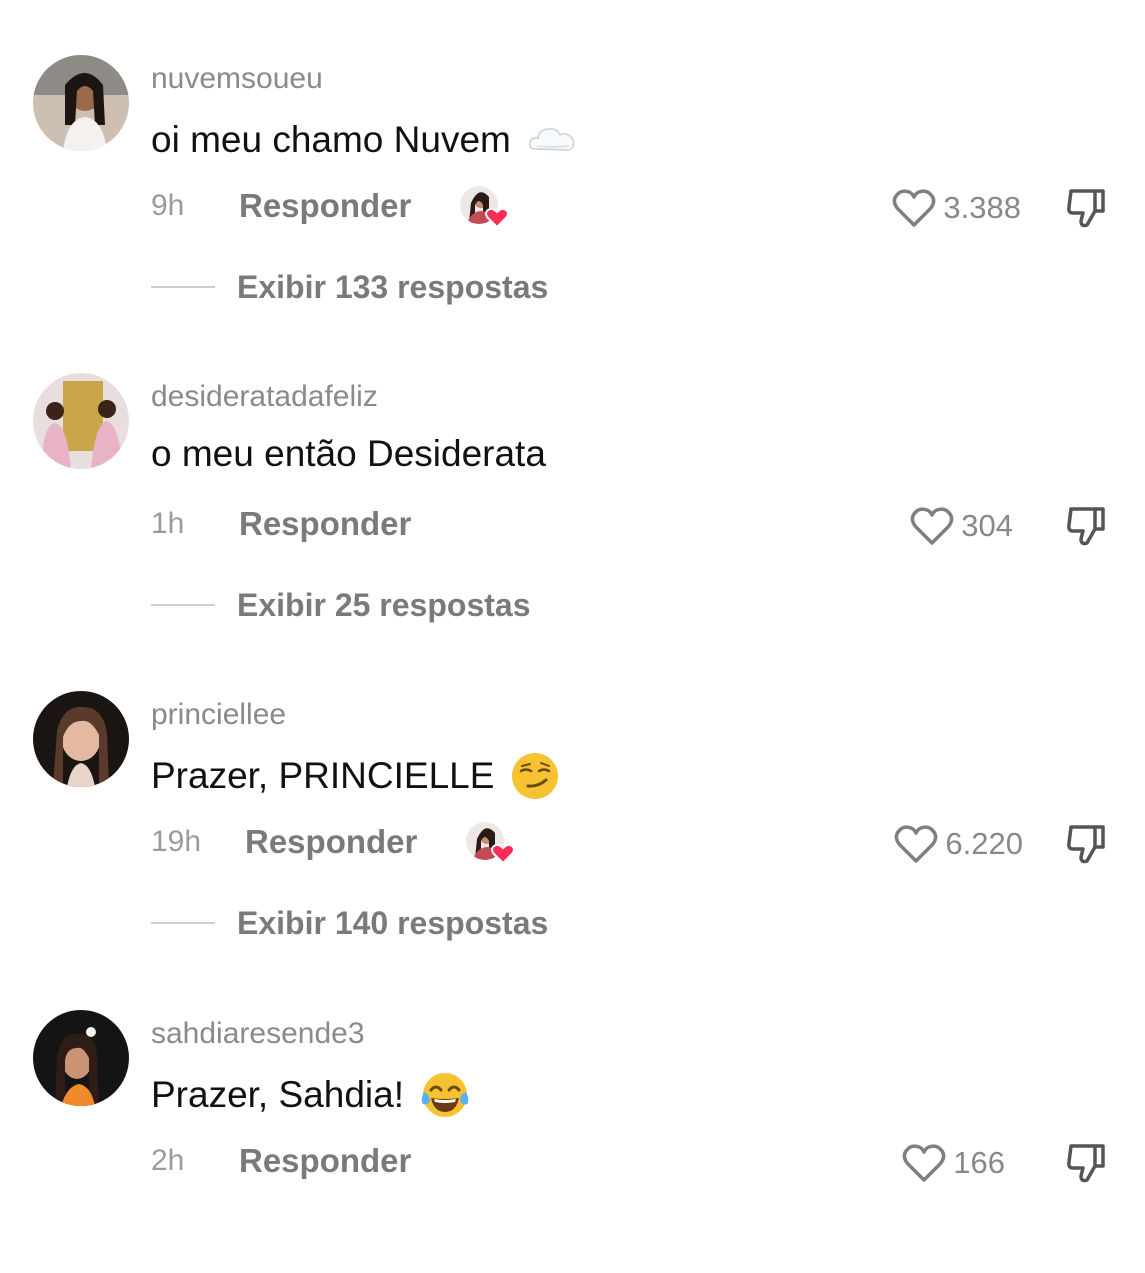 The image size is (1145, 1273). What do you see at coordinates (168, 523) in the screenshot?
I see `comment-time: 1h` at bounding box center [168, 523].